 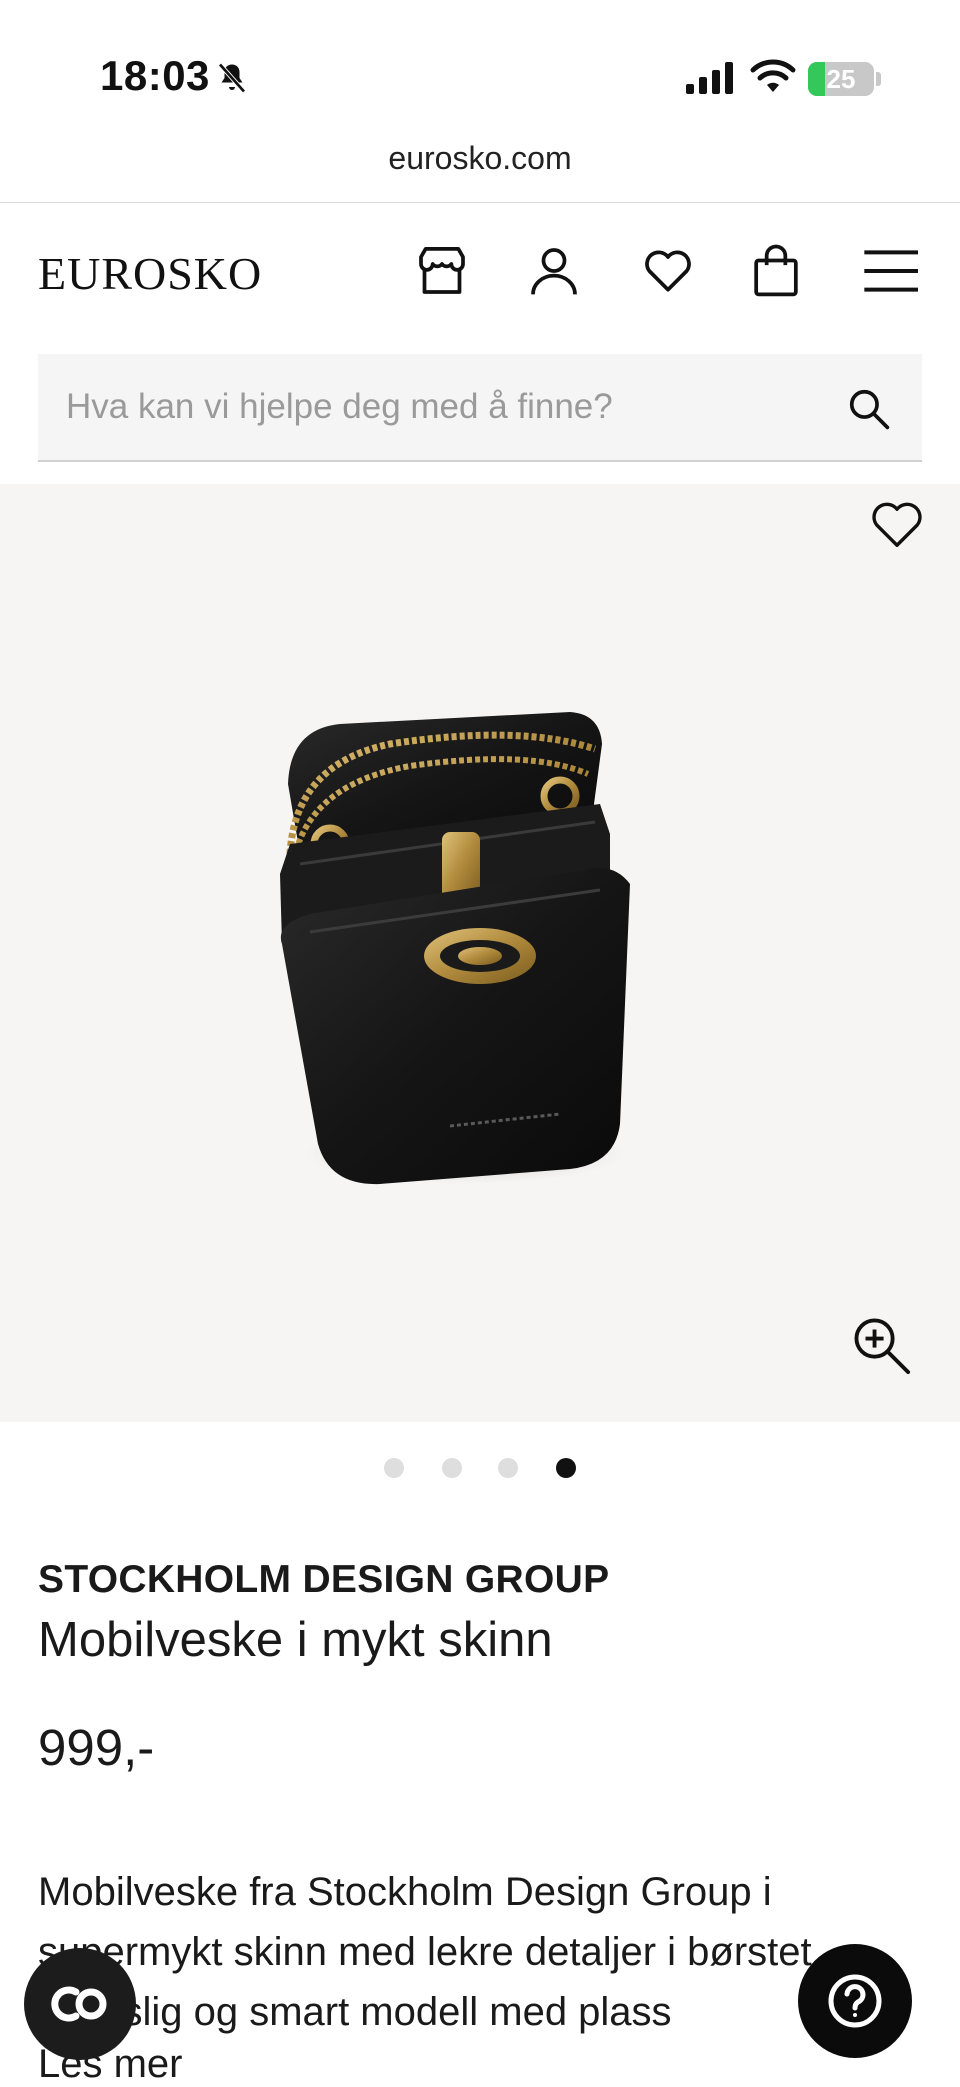 I want to click on product-image, so click(x=480, y=949).